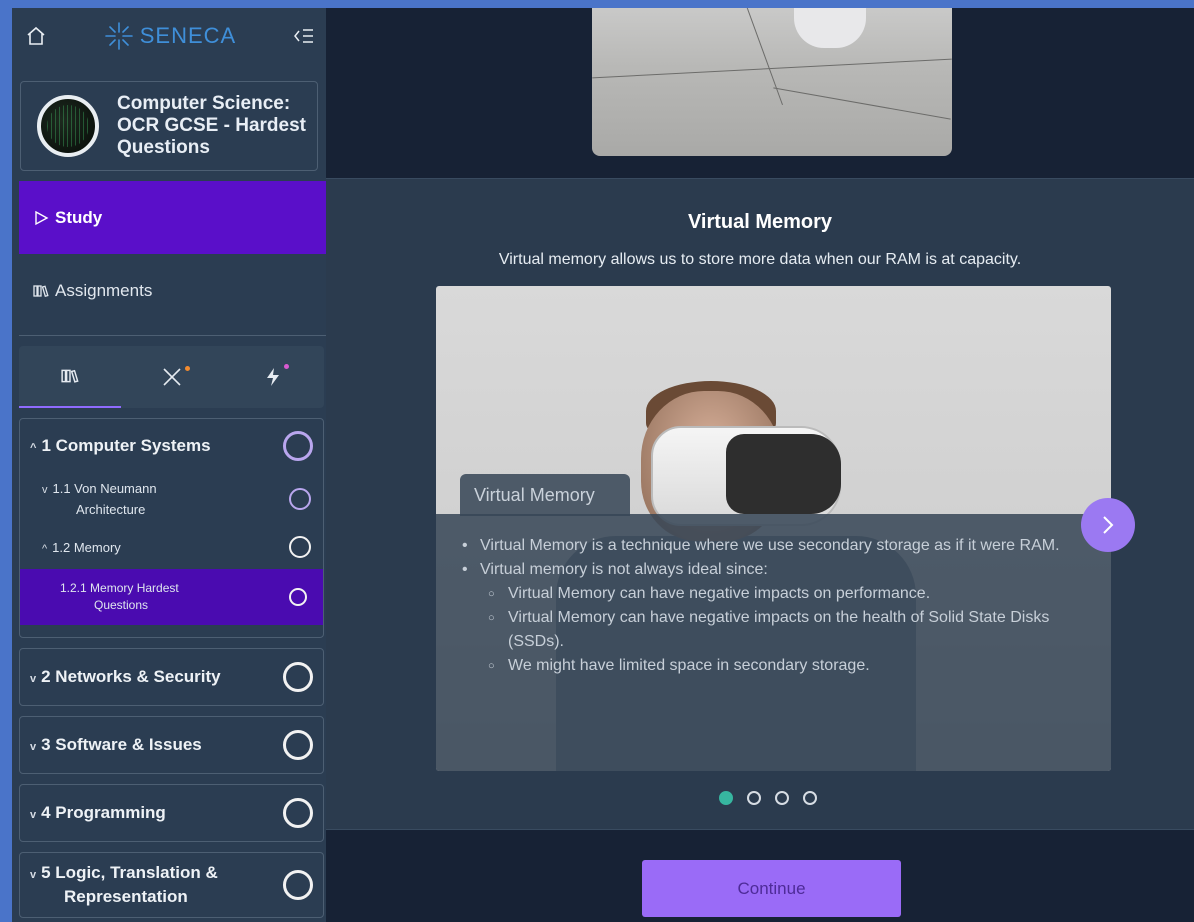  I want to click on section-1-header: ^ 1 Computer Systems, so click(171, 446).